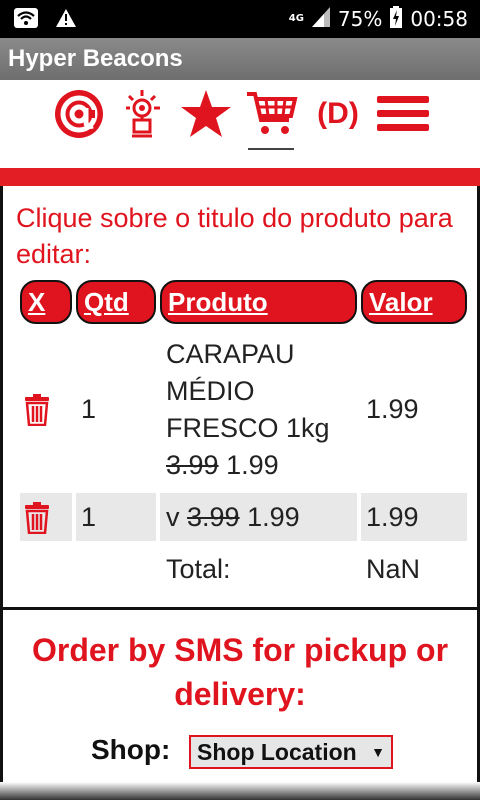 Image resolution: width=480 pixels, height=800 pixels. I want to click on at-icon, so click(79, 114).